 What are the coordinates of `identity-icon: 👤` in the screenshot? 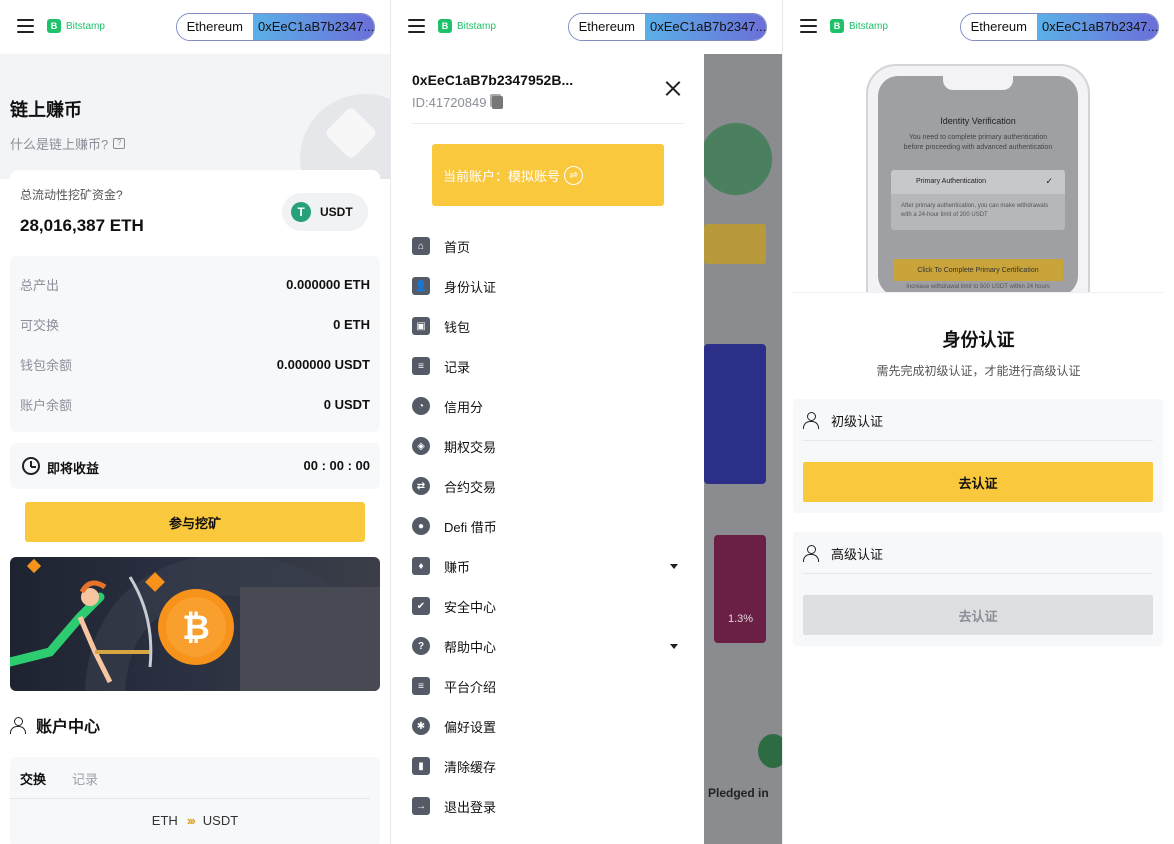 It's located at (421, 286).